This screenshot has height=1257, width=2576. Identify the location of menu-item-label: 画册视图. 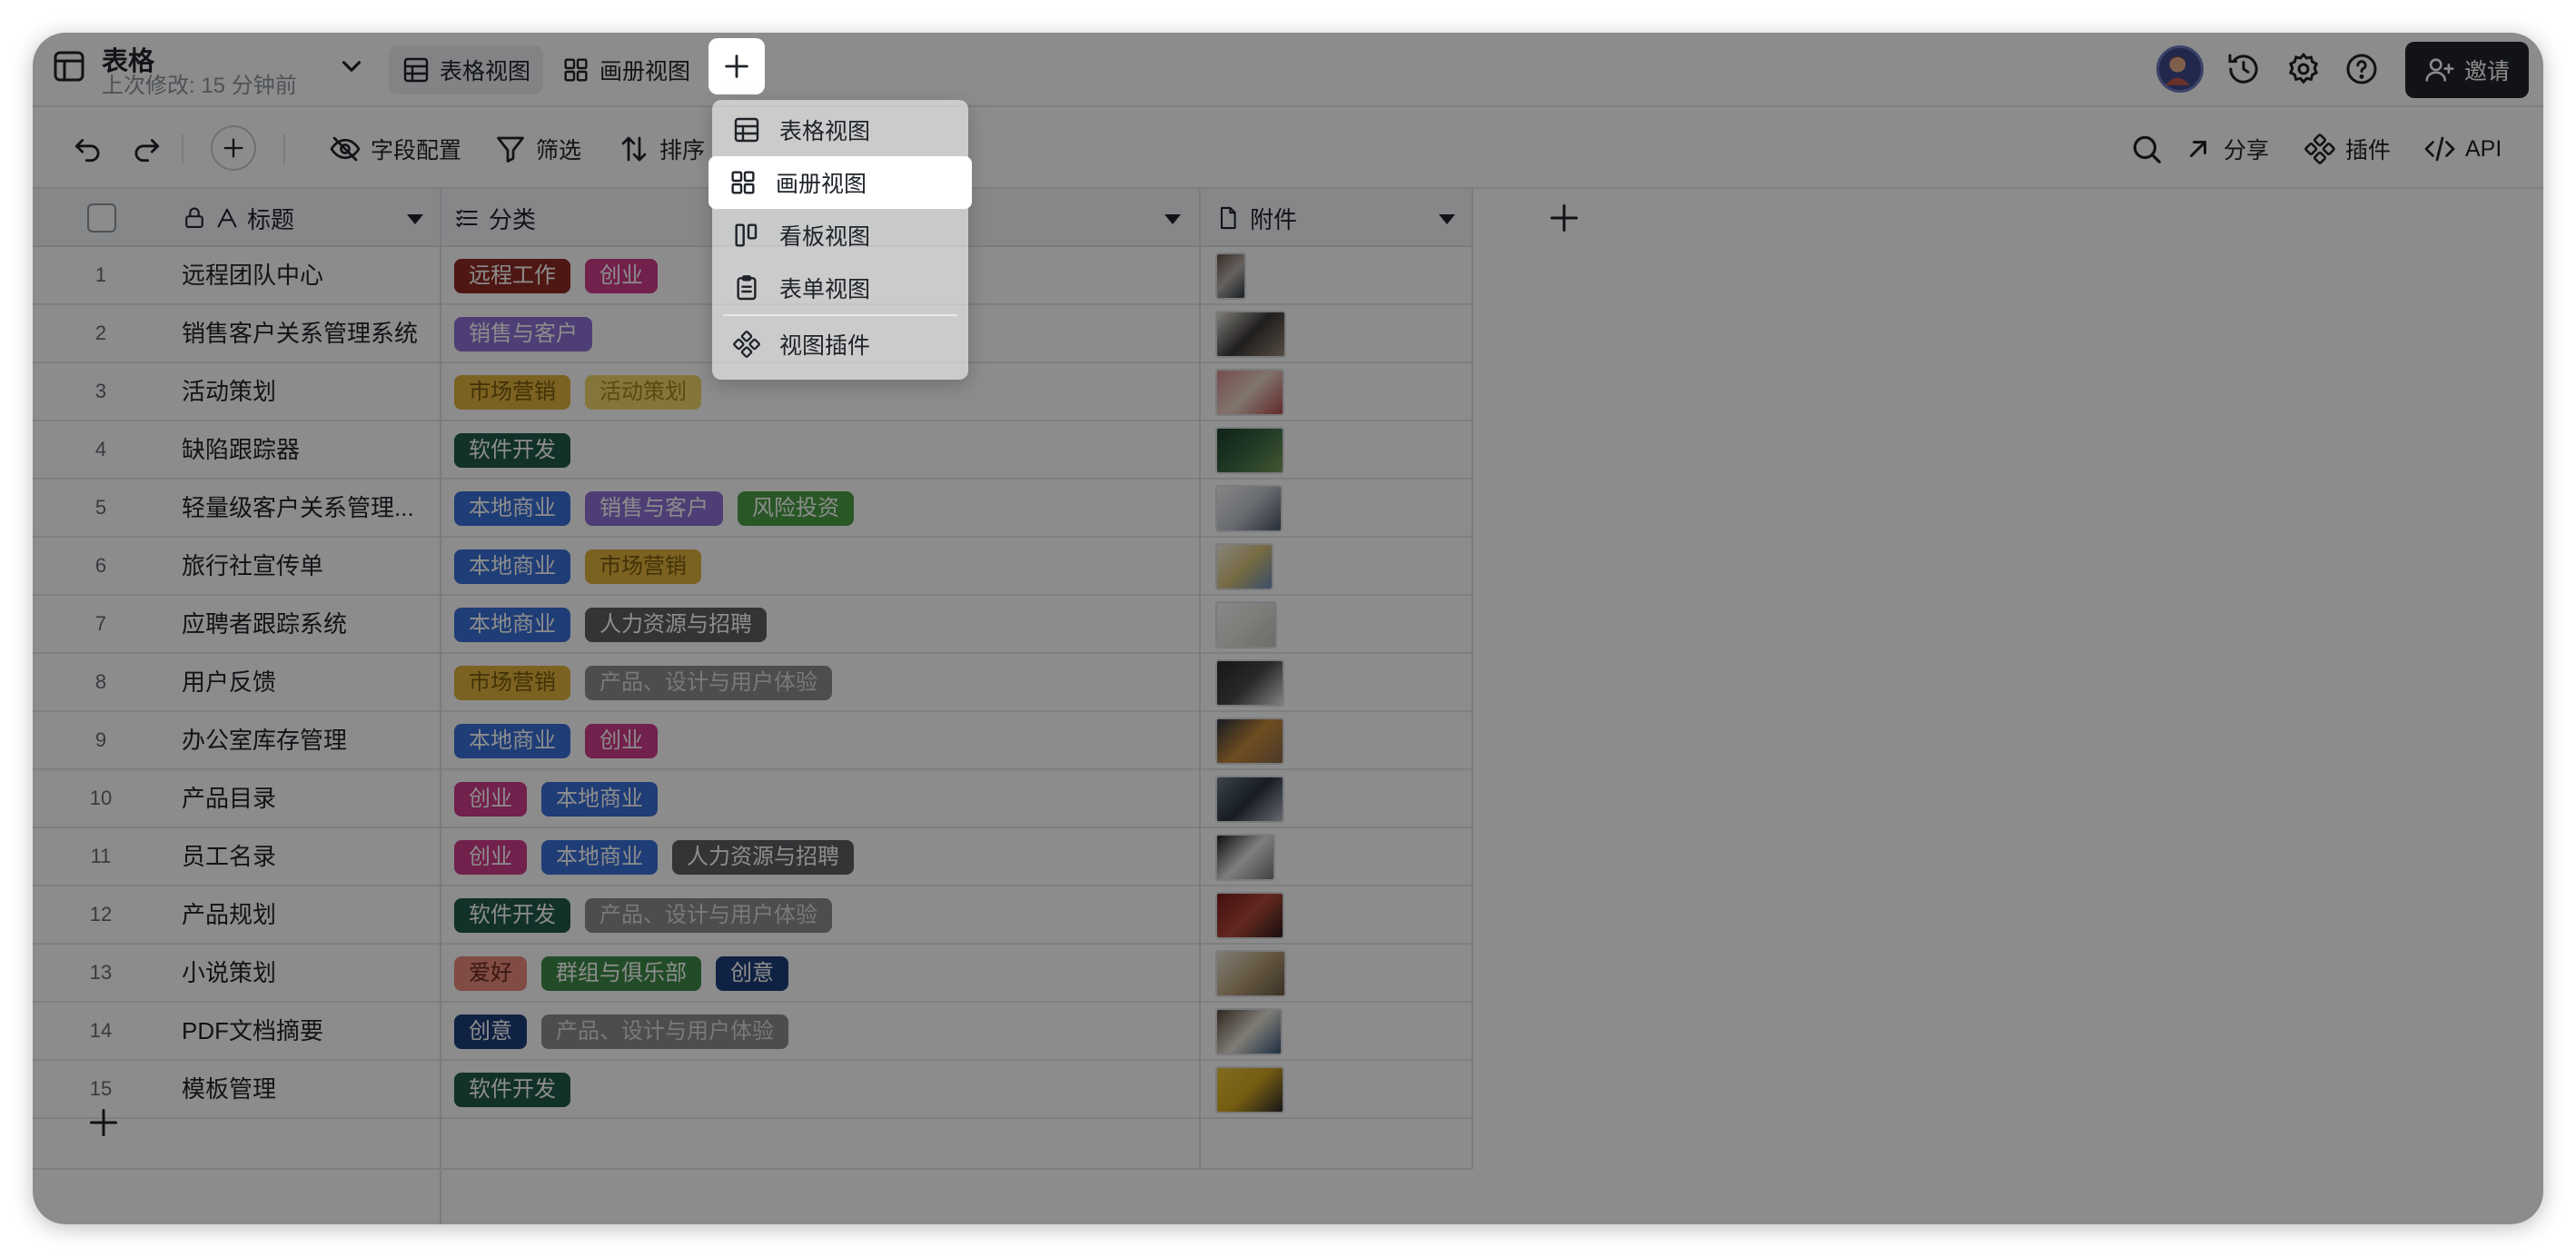
(821, 184).